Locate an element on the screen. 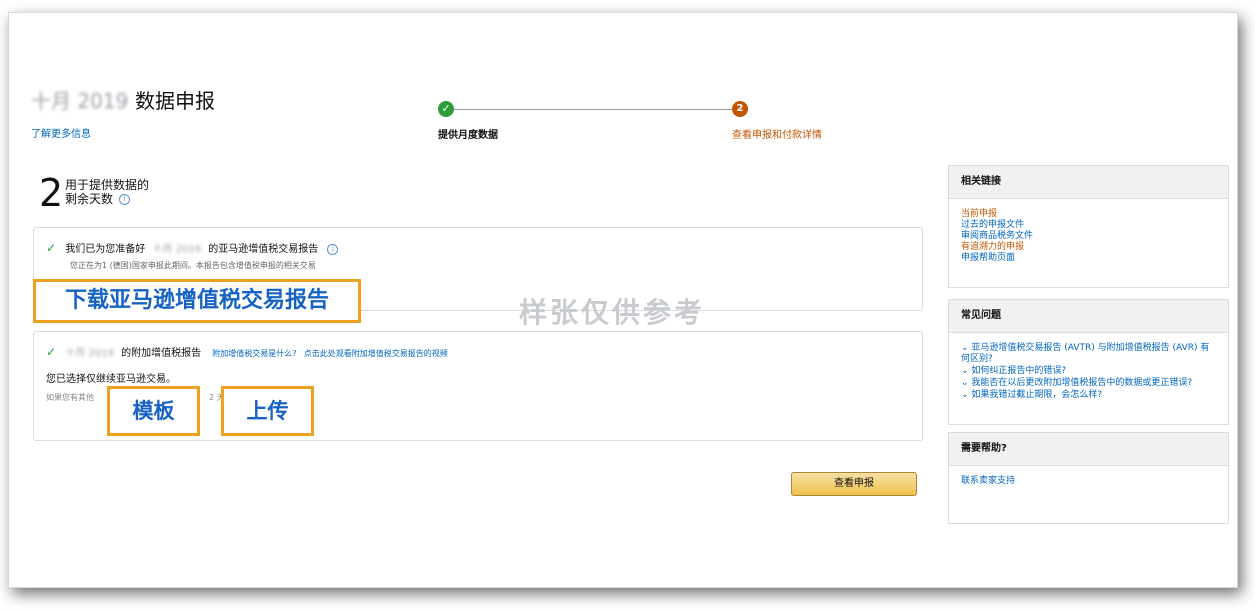 The width and height of the screenshot is (1255, 612). watch-video-link: 点击此处观看附加增值税交易报告的视频 is located at coordinates (376, 353).